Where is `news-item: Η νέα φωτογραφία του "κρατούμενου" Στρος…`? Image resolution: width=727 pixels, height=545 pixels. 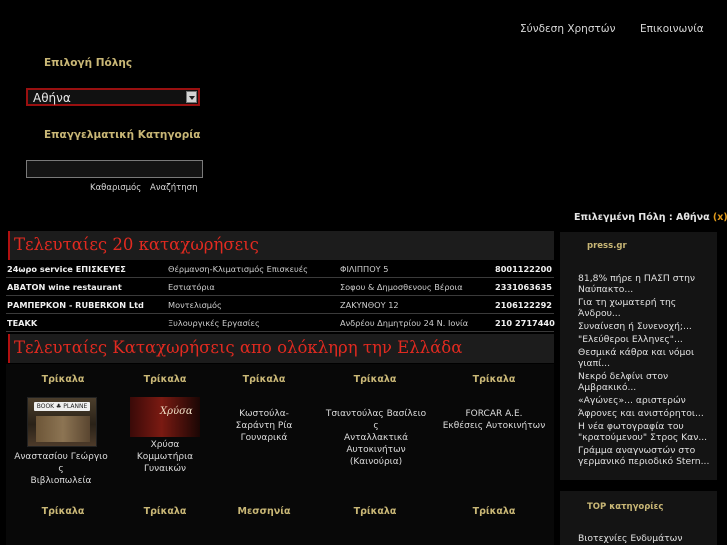 news-item: Η νέα φωτογραφία του "κρατούμενου" Στρος… is located at coordinates (648, 432).